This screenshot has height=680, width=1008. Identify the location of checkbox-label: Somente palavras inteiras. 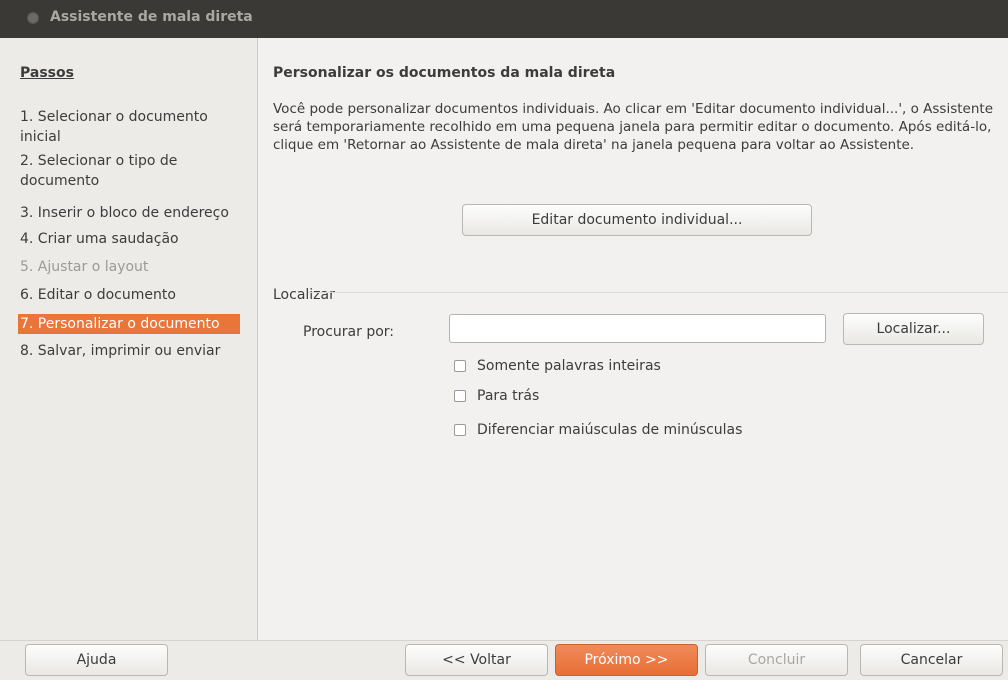
(569, 366).